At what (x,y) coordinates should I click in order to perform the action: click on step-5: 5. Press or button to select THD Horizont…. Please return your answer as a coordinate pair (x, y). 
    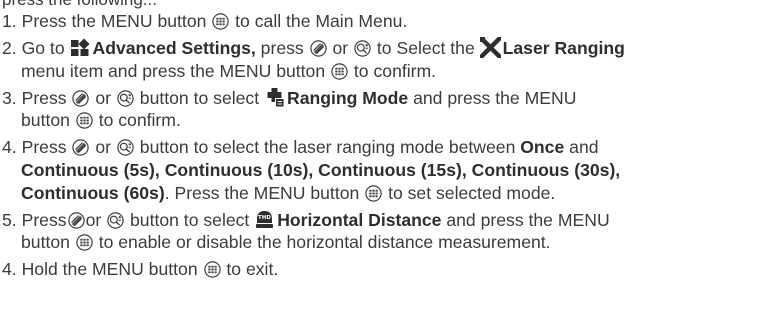
    Looking at the image, I should click on (306, 231).